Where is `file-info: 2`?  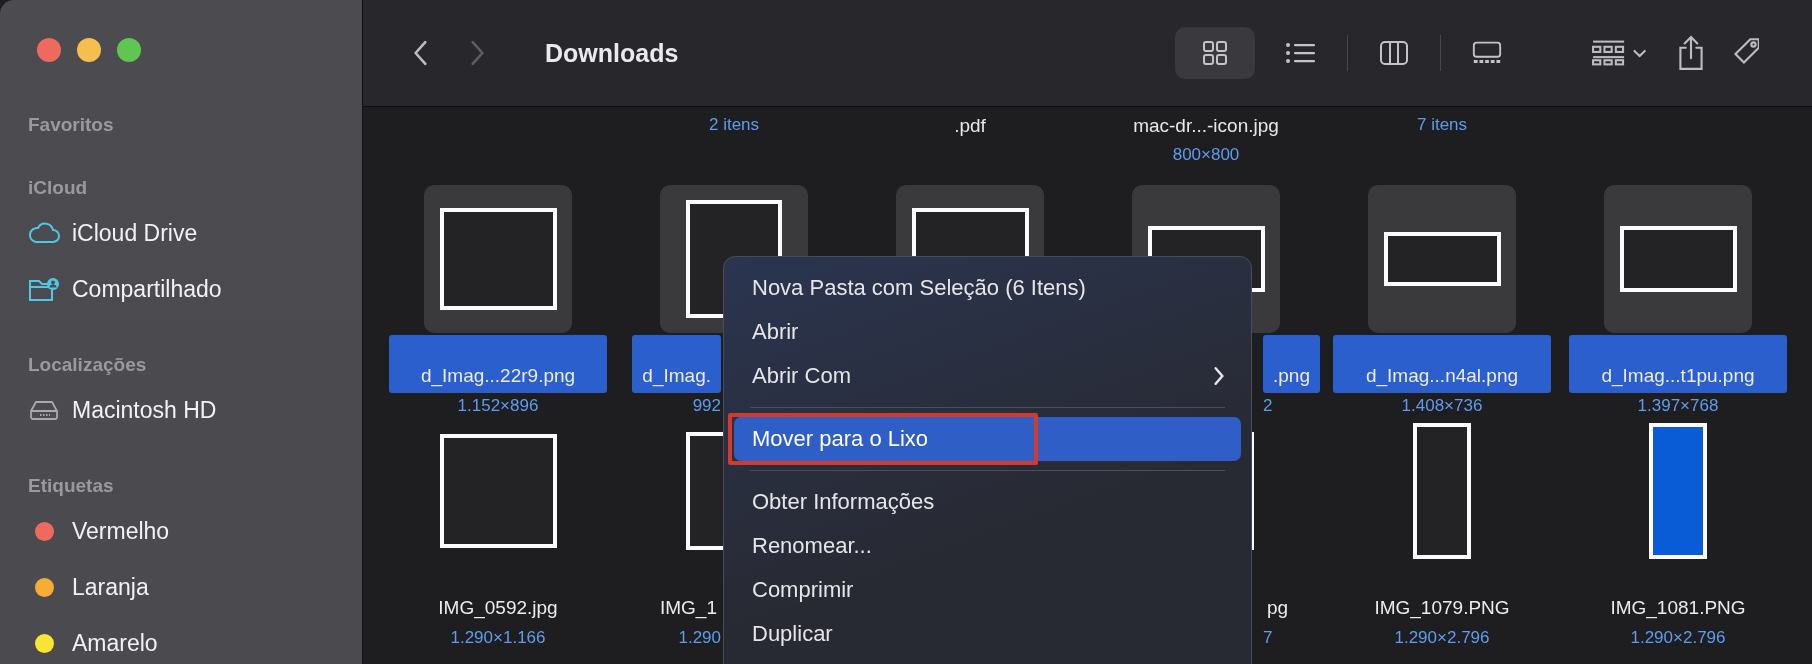
file-info: 2 is located at coordinates (1268, 406).